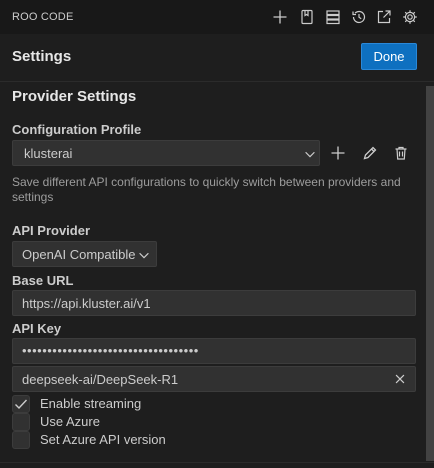  Describe the element at coordinates (86, 303) in the screenshot. I see `base-url-value: https://api.kluster.ai/v1` at that location.